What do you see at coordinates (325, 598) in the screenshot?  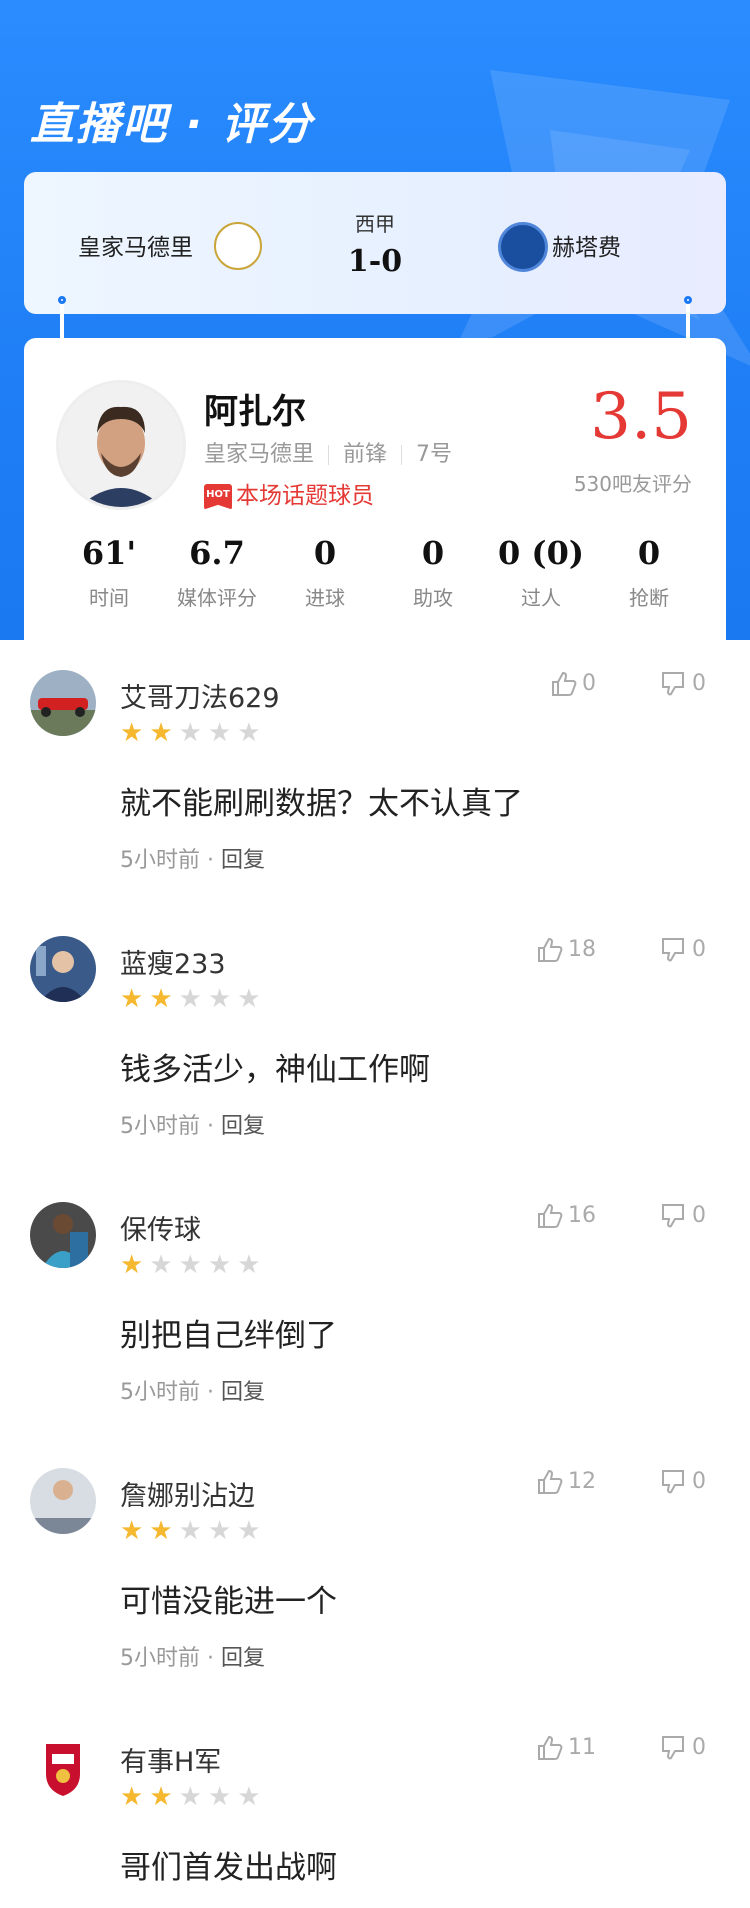 I see `stat-label: 进球` at bounding box center [325, 598].